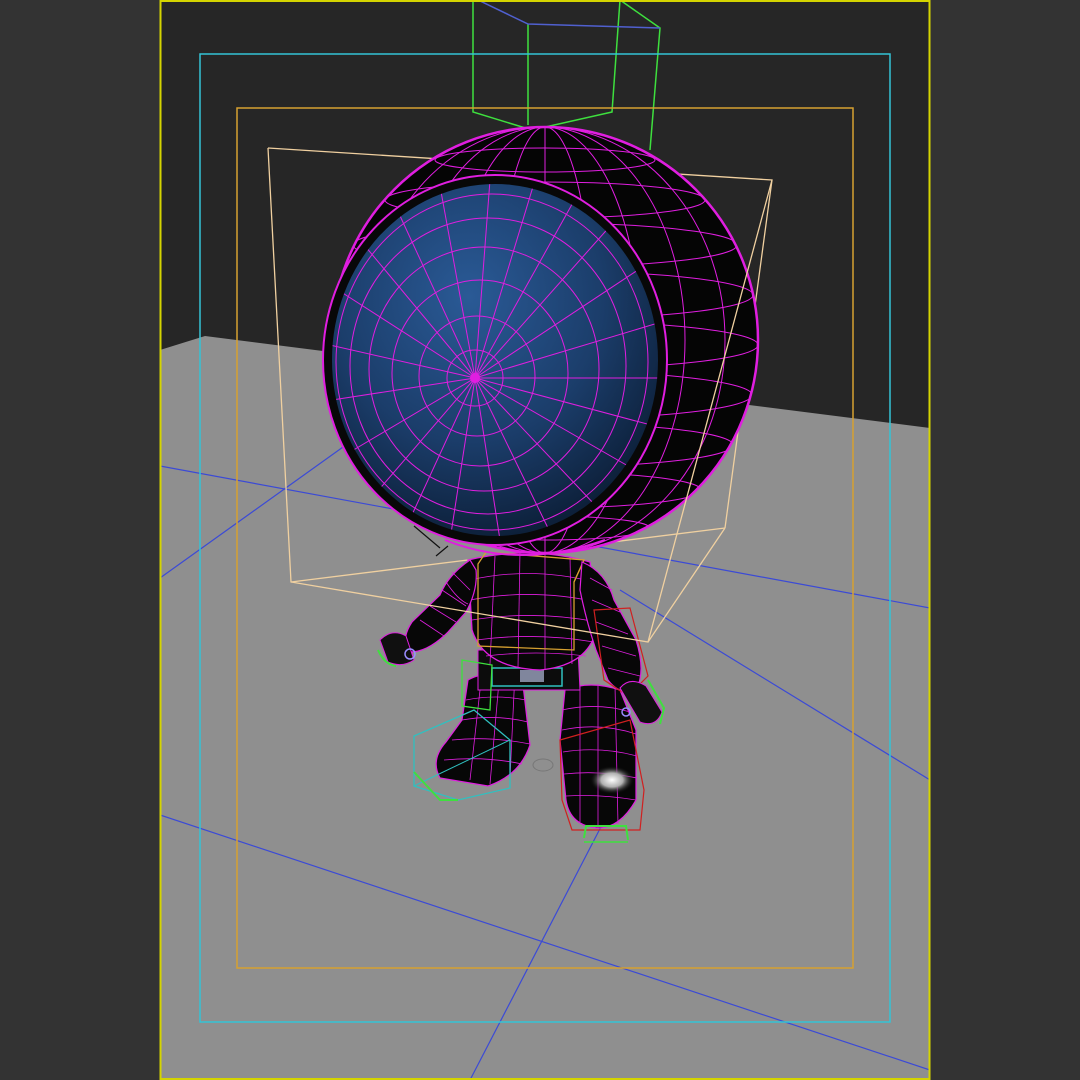 The height and width of the screenshot is (1080, 1080). I want to click on face-pole-vertex, so click(475, 378).